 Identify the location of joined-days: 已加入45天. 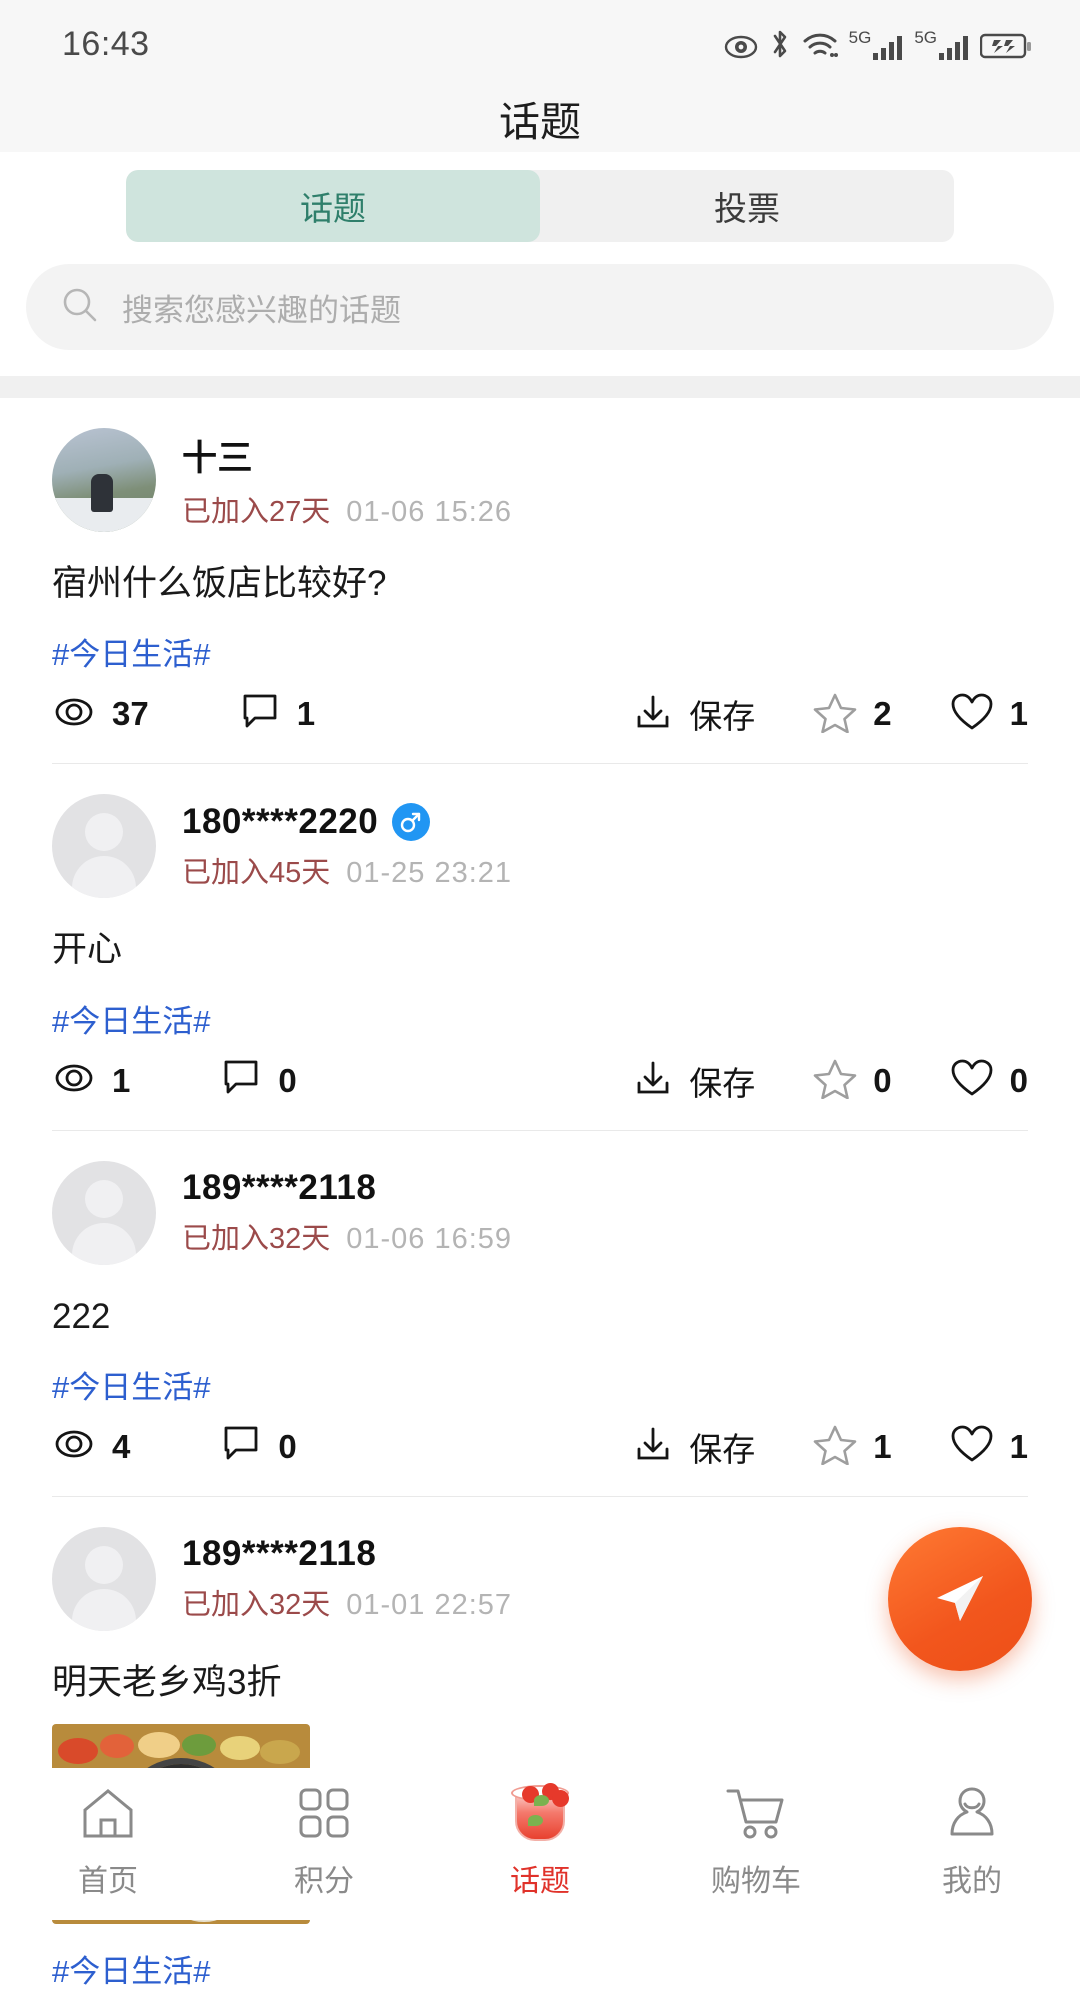
(256, 872).